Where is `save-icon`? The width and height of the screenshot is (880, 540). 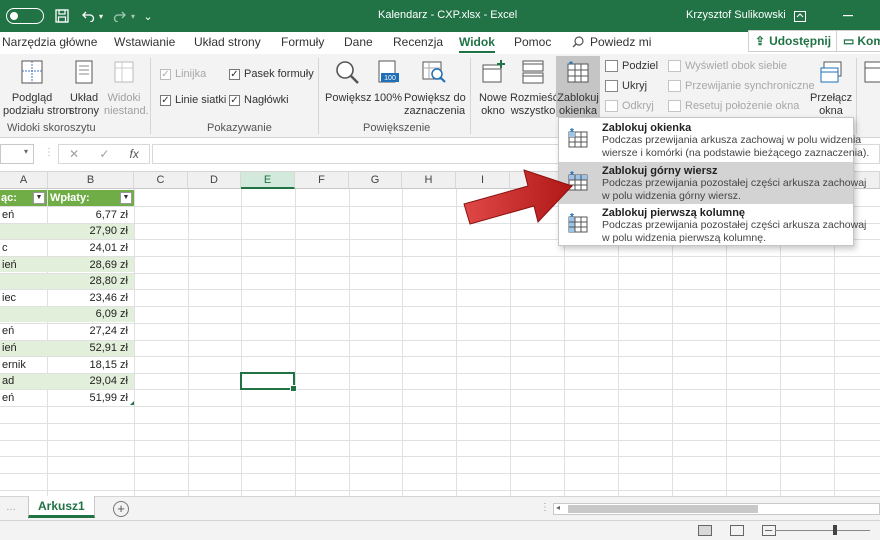 save-icon is located at coordinates (62, 16).